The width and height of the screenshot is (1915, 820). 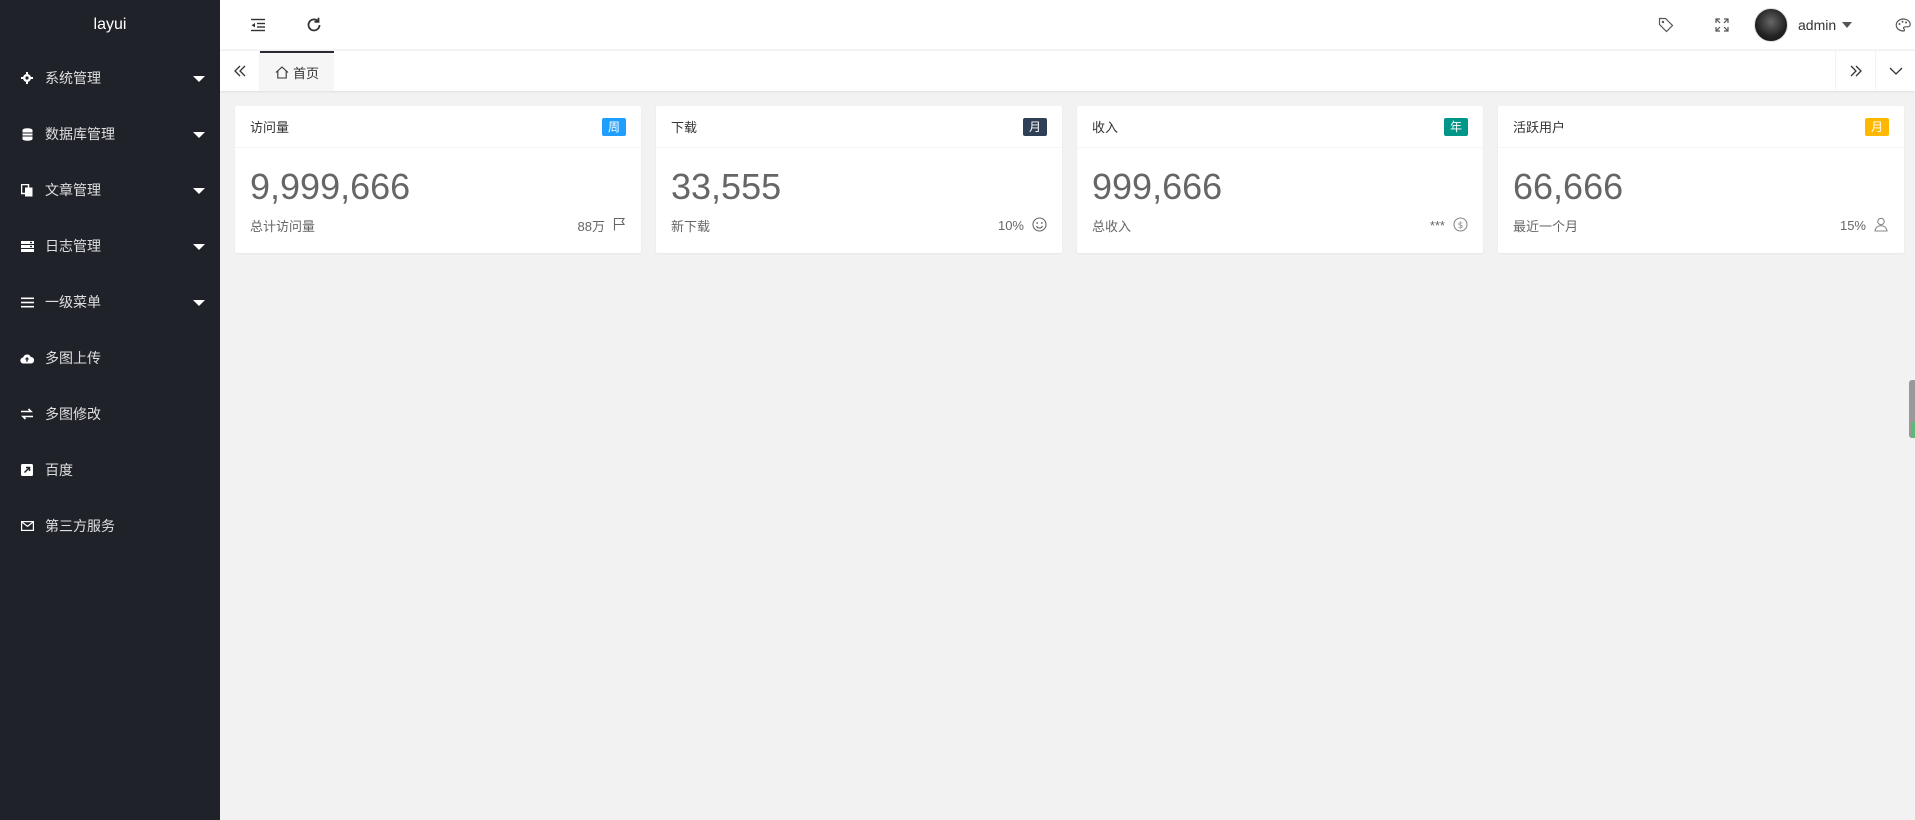 What do you see at coordinates (282, 72) in the screenshot?
I see `home-icon` at bounding box center [282, 72].